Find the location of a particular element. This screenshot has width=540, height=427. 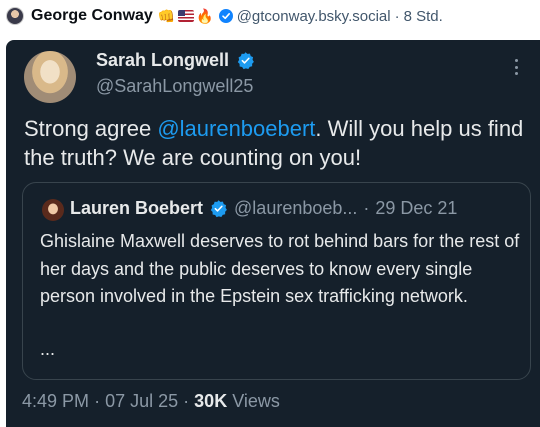

tweet-meta: 4:49 PM · 07 Jul 25 · 30K Views is located at coordinates (151, 401).